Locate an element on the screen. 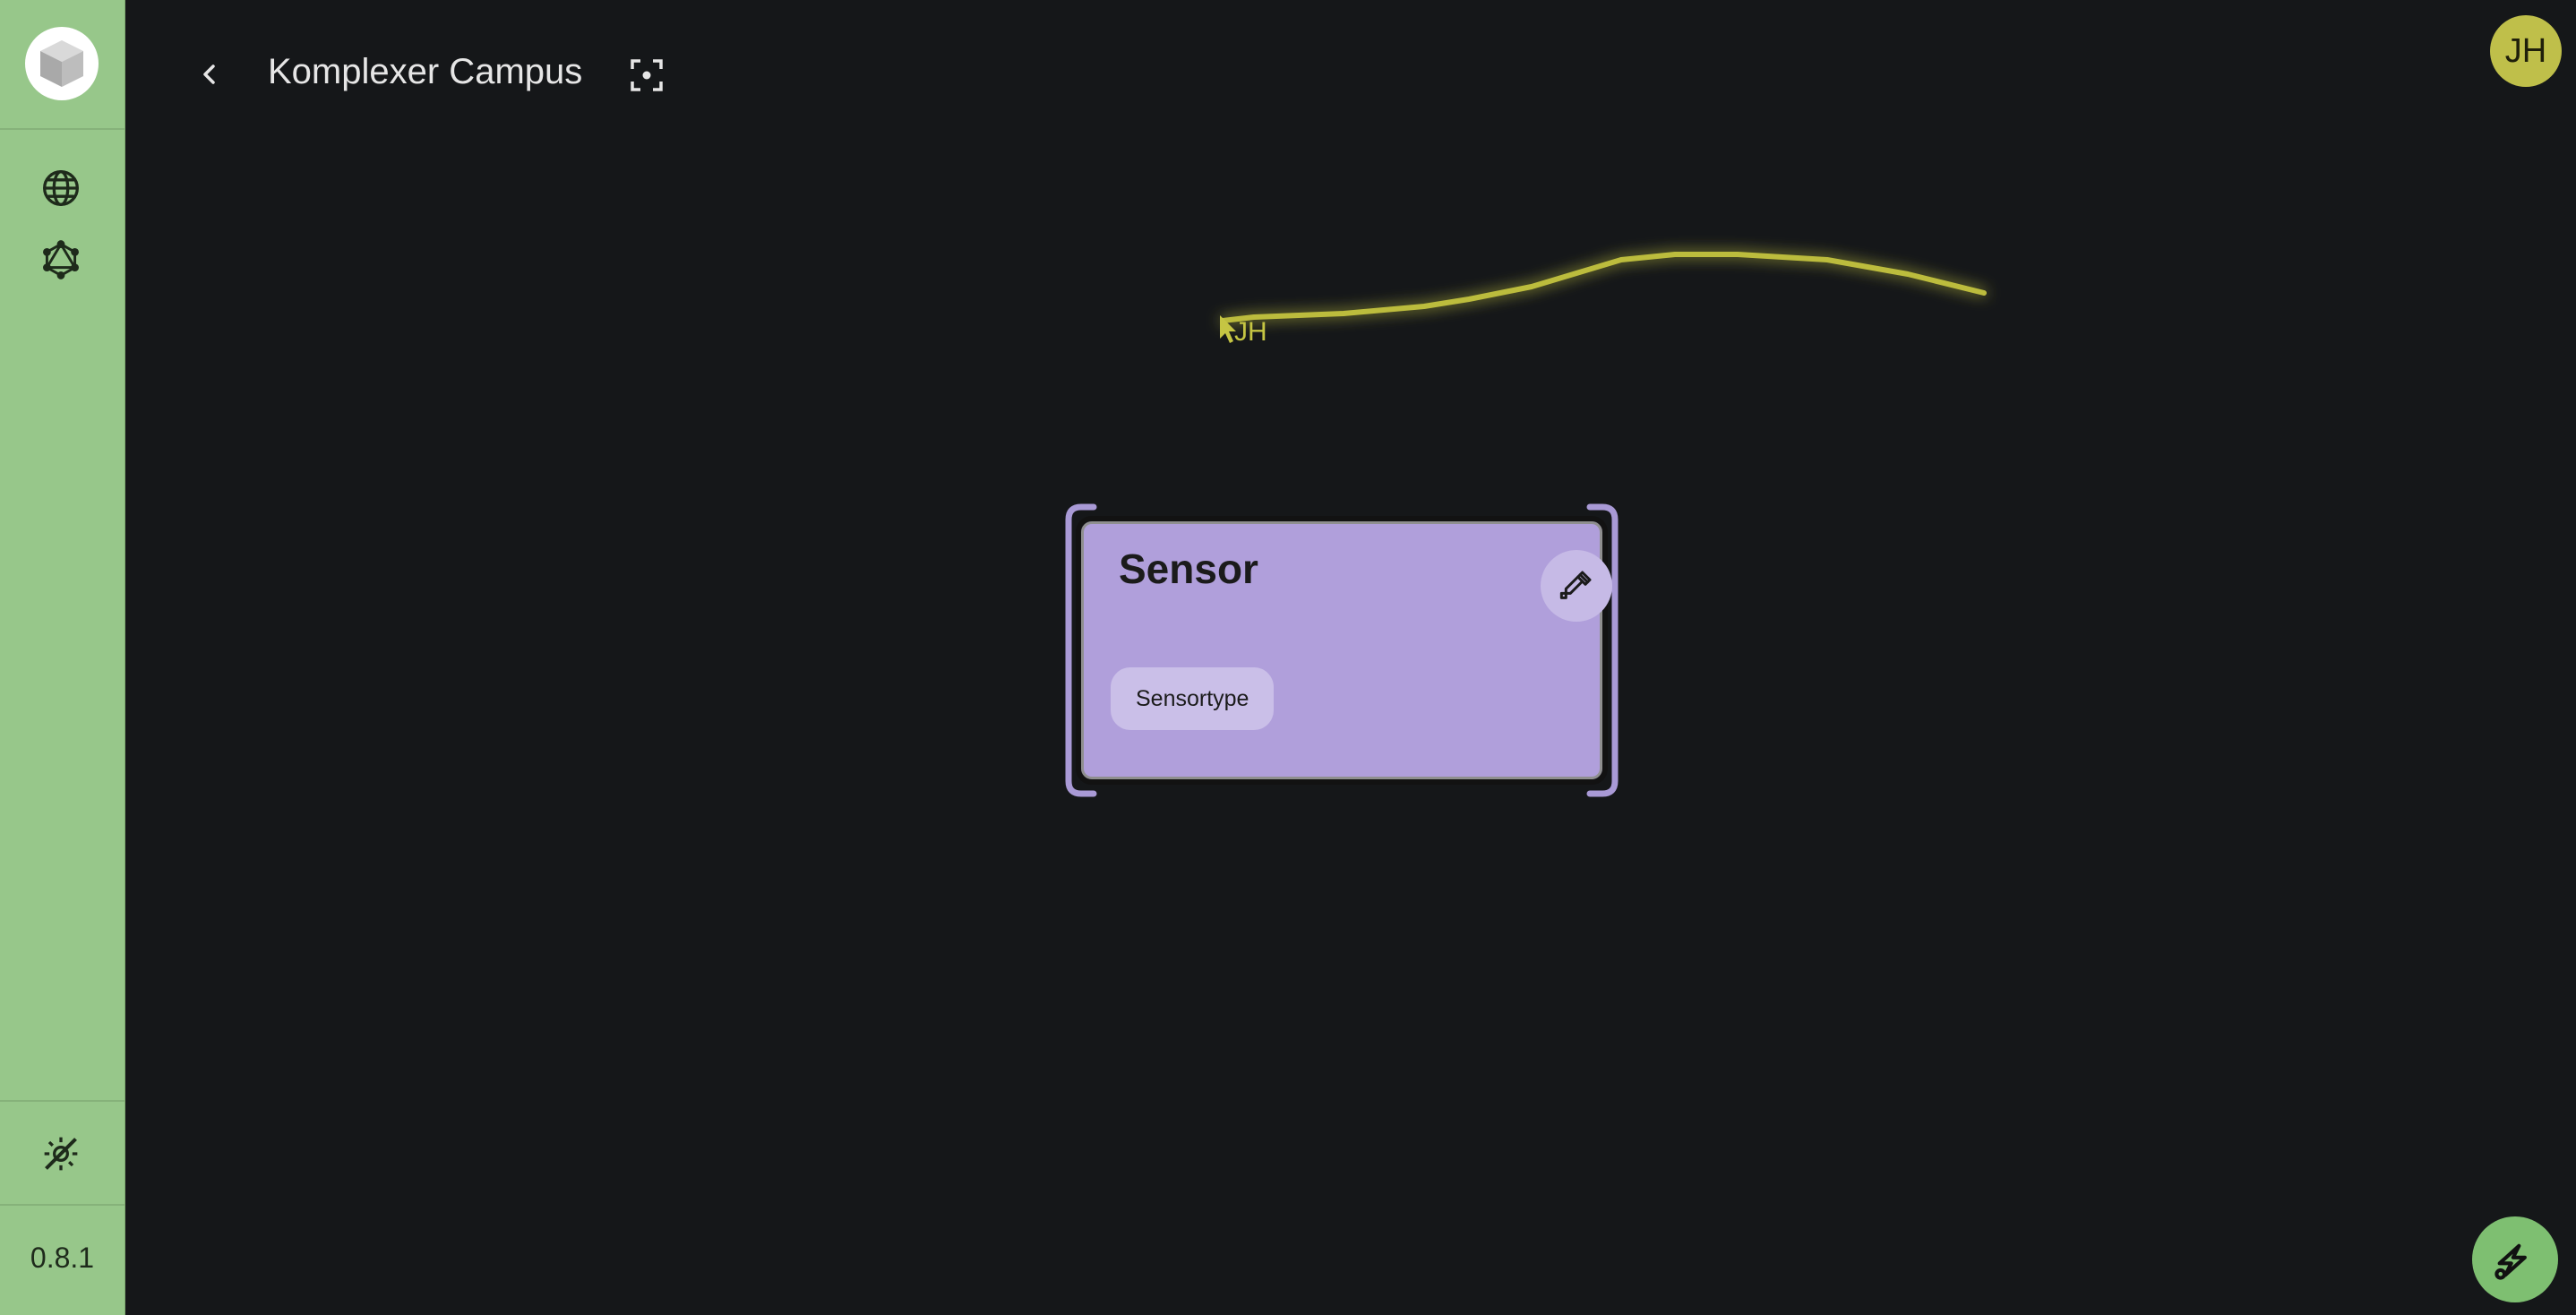 The image size is (2576, 1315). node-color-button is located at coordinates (1576, 586).